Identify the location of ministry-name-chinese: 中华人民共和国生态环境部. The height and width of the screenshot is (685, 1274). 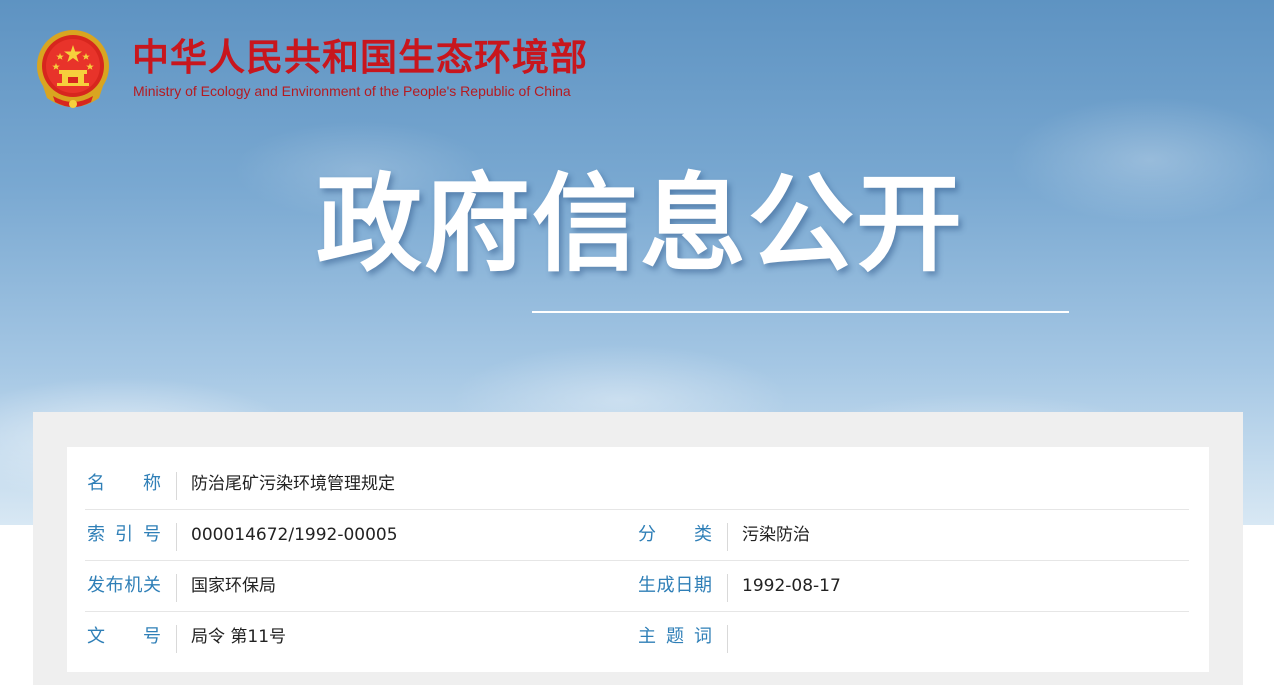
(360, 58).